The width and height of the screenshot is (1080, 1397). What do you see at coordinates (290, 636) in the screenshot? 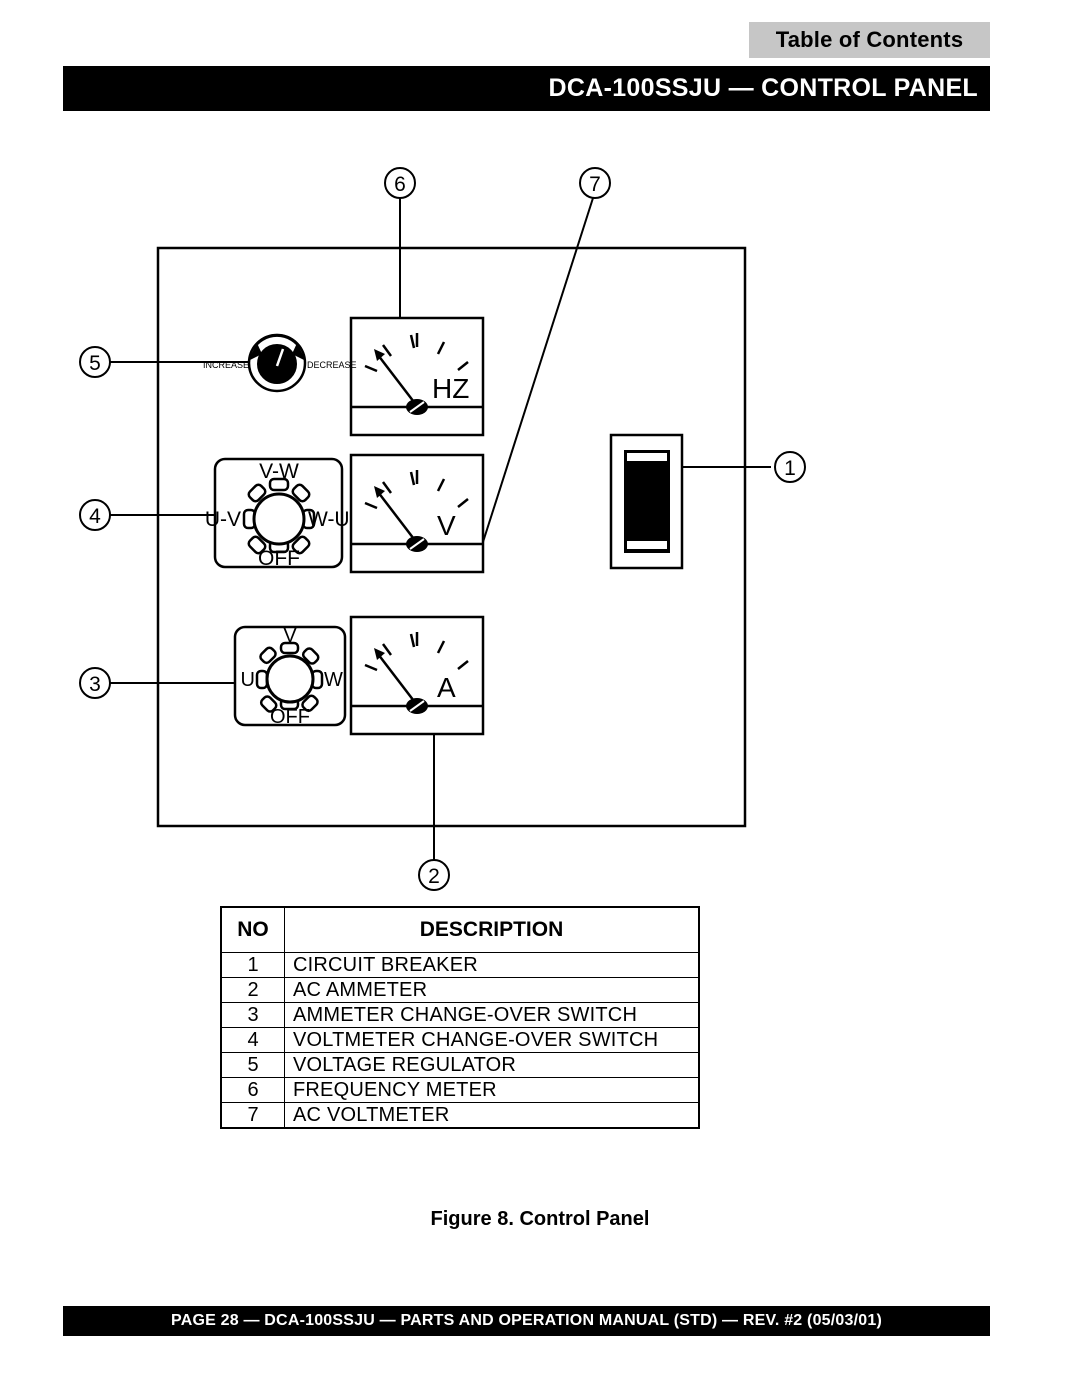
I see `ammeter-switch-top-label: V` at bounding box center [290, 636].